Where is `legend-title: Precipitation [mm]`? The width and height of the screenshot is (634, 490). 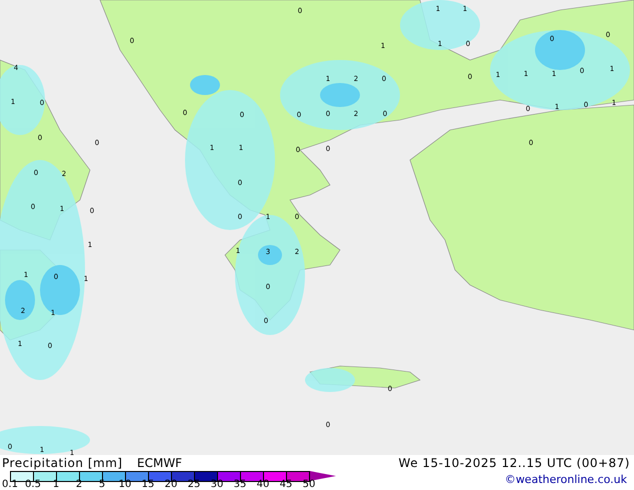
legend-title: Precipitation [mm] is located at coordinates (62, 463).